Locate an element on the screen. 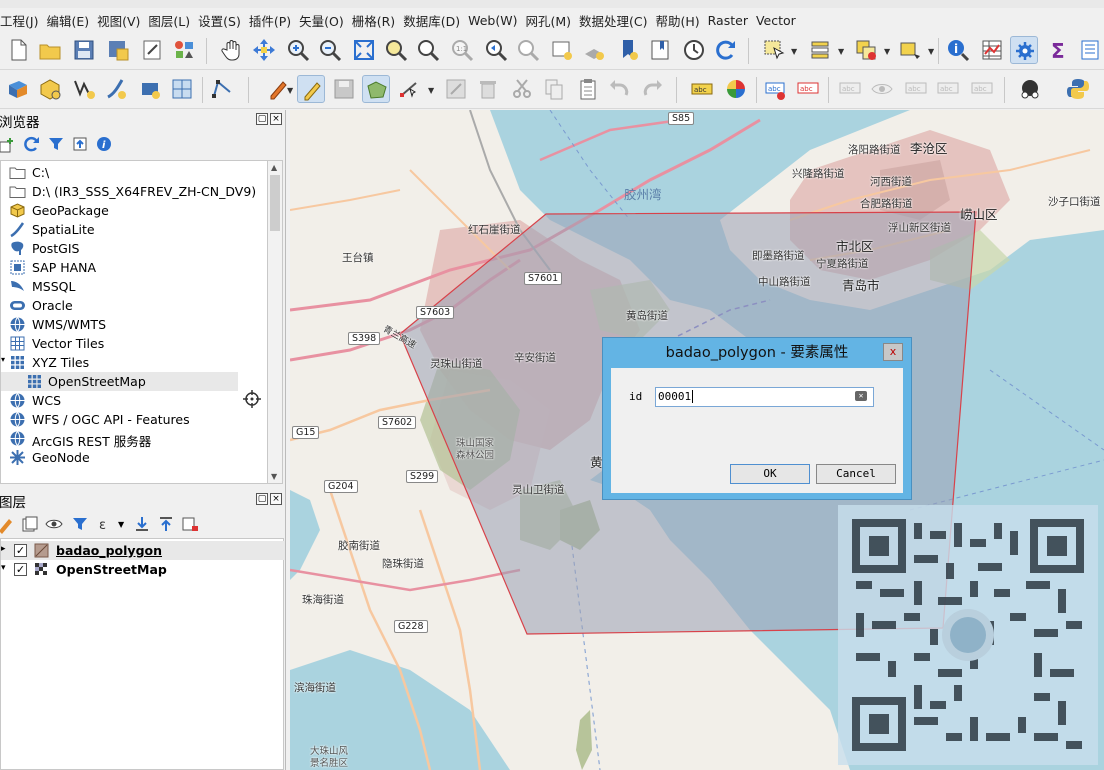  cancel-button: Cancel is located at coordinates (856, 474).